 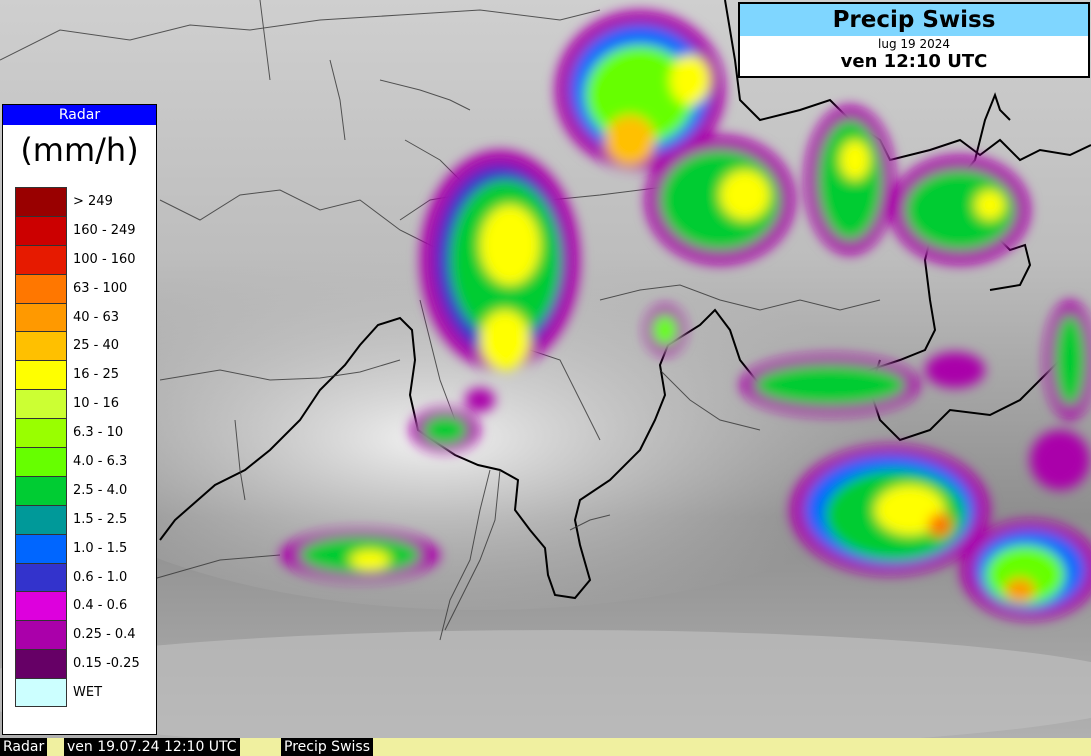 What do you see at coordinates (88, 693) in the screenshot?
I see `legend-label: WET` at bounding box center [88, 693].